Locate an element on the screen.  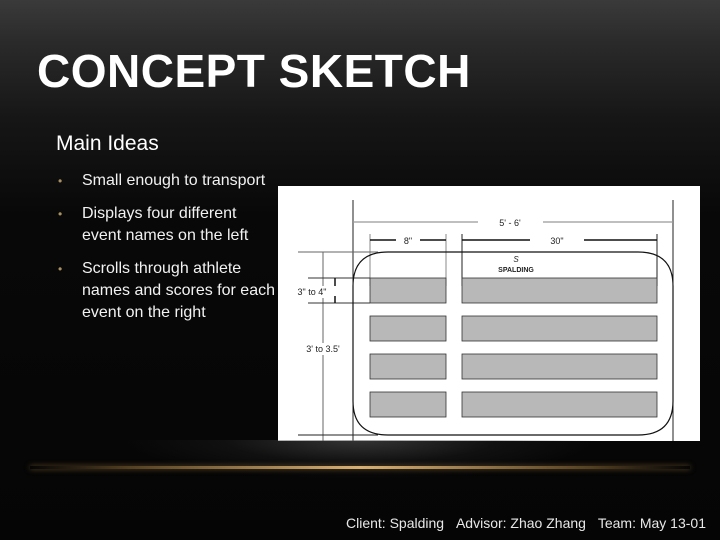
subheading: Main Ideas is located at coordinates (107, 143).